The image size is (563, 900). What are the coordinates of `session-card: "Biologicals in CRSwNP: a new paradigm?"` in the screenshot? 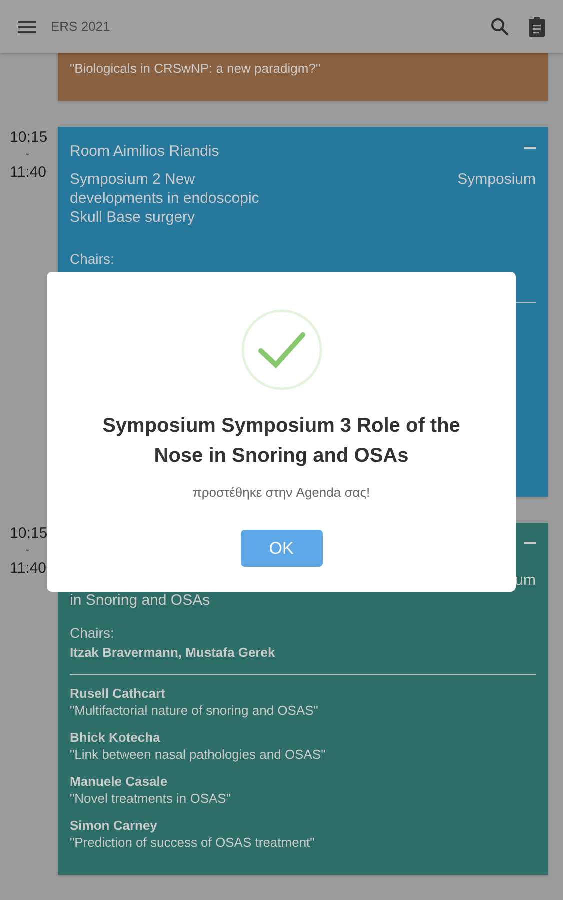 It's located at (303, 77).